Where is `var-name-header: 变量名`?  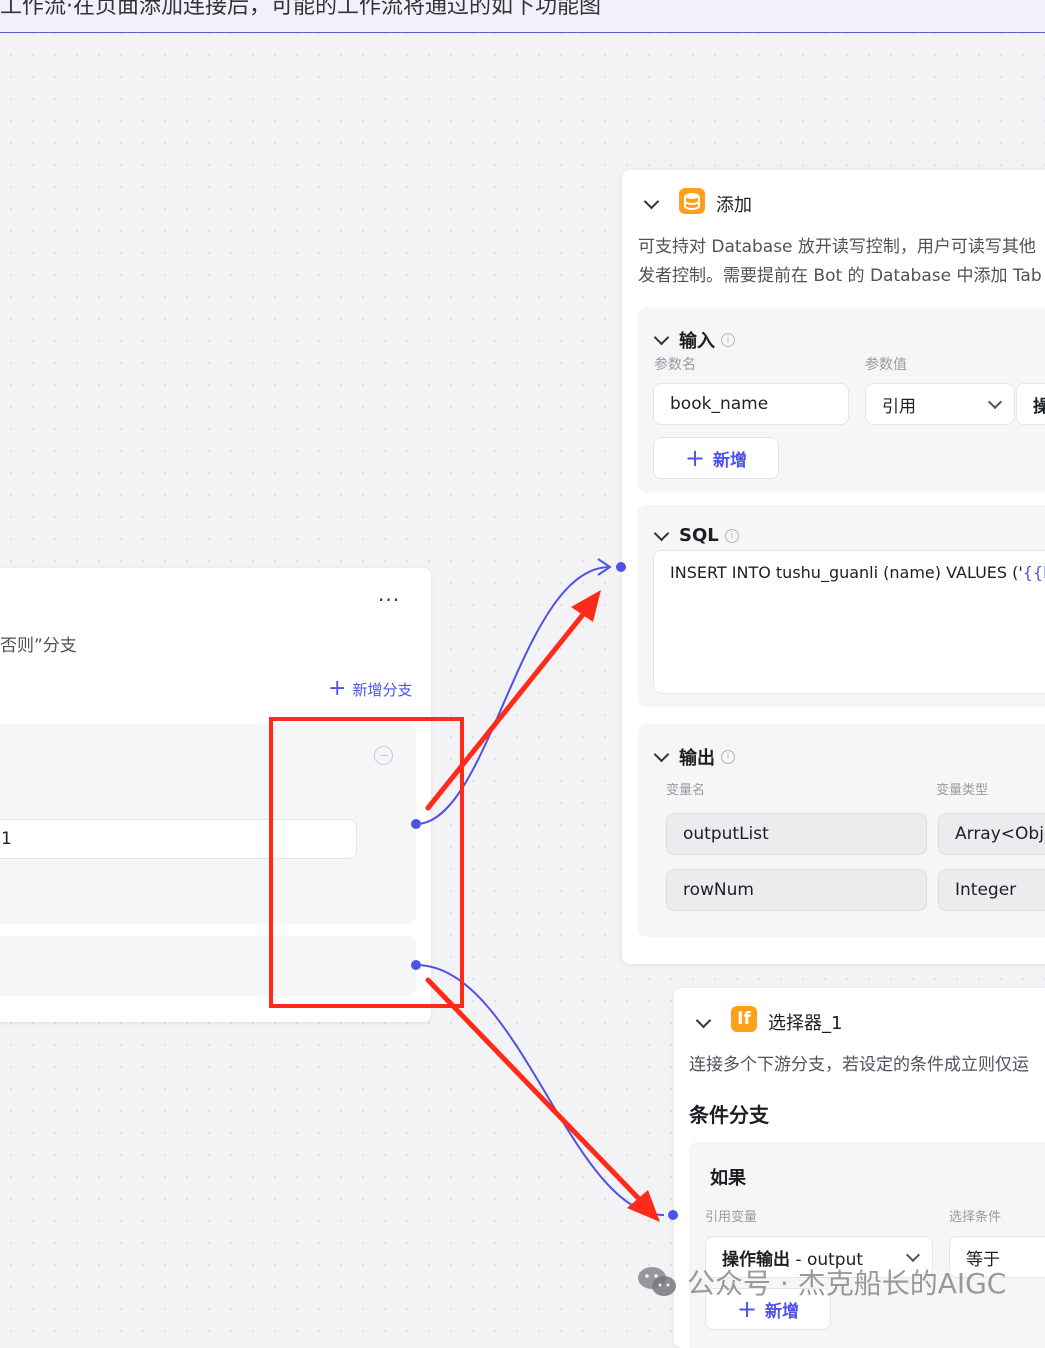 var-name-header: 变量名 is located at coordinates (686, 790).